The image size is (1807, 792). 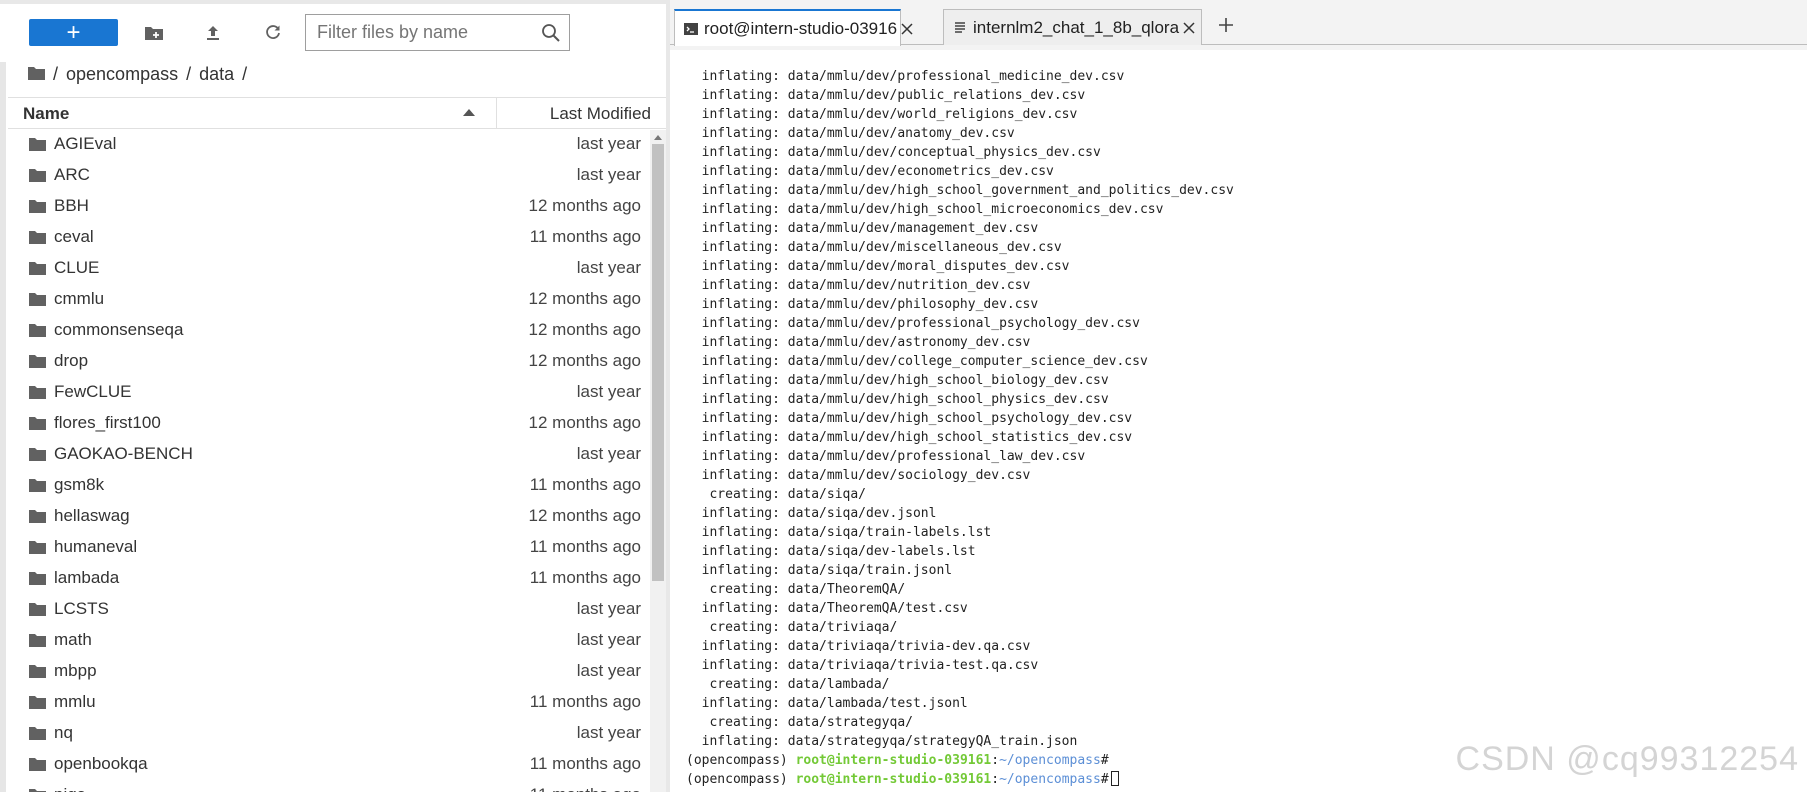 What do you see at coordinates (154, 33) in the screenshot?
I see `new-folder-icon` at bounding box center [154, 33].